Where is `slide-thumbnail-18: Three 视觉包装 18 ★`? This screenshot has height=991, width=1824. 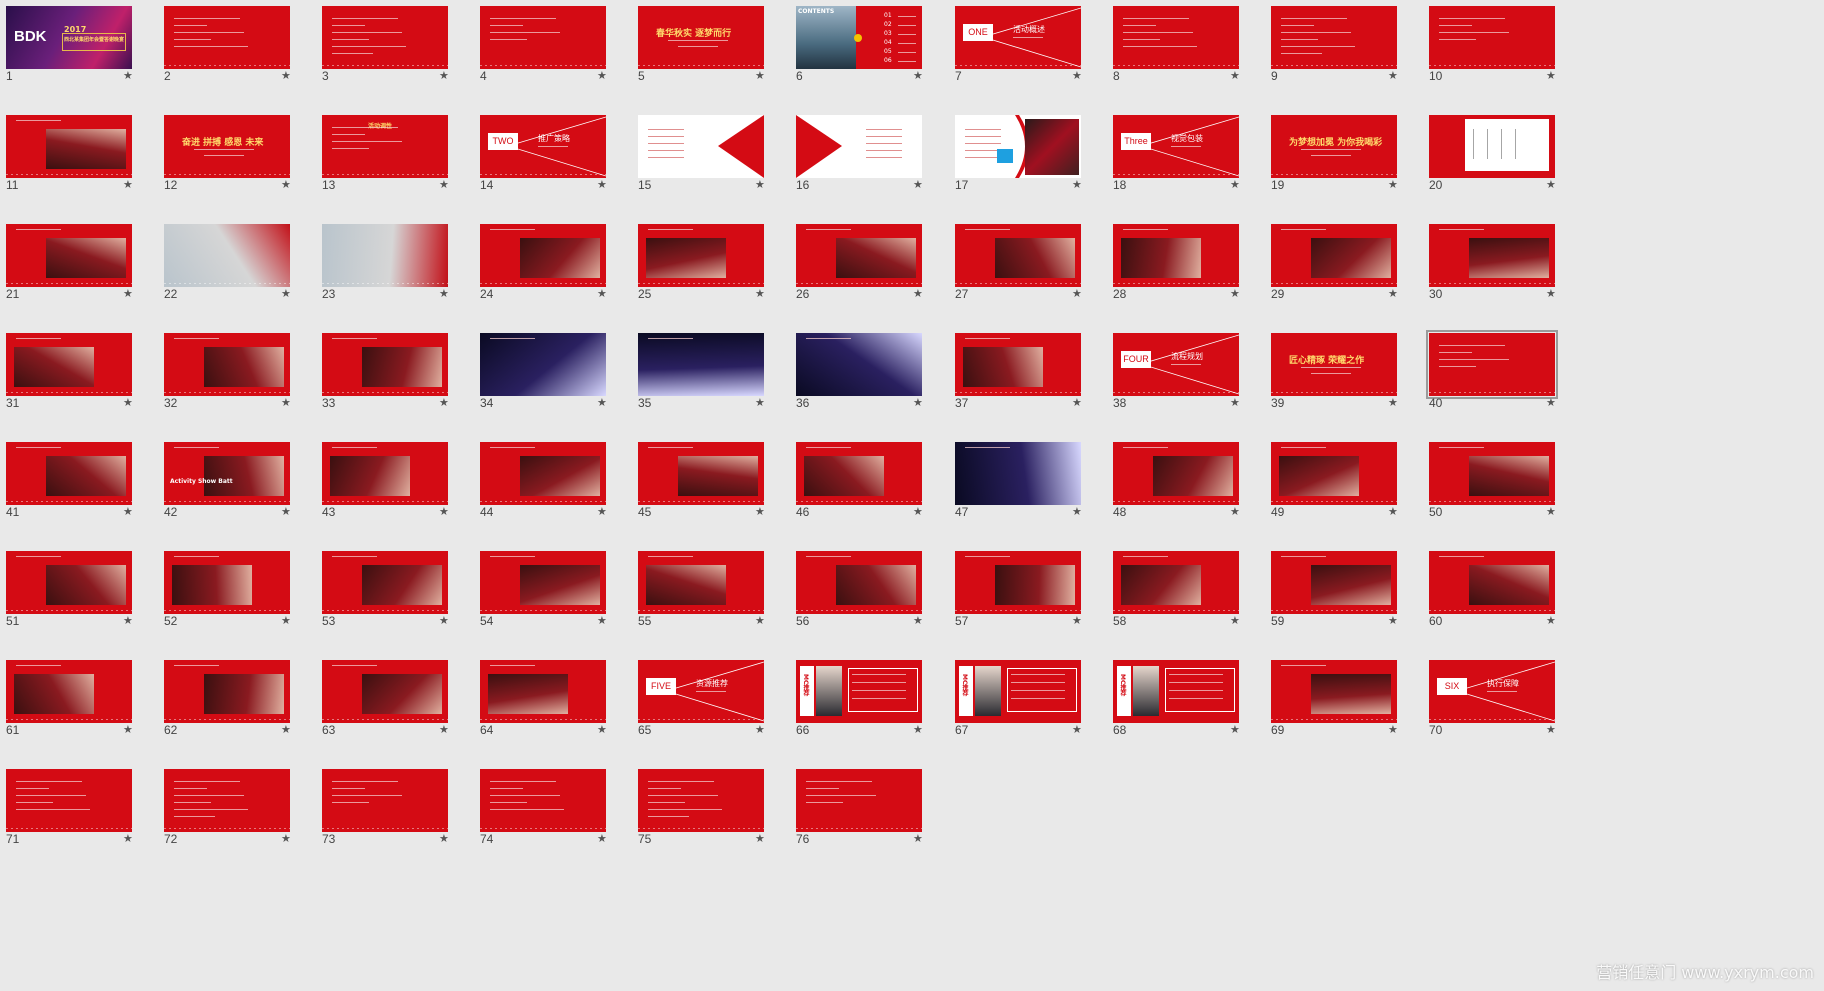
slide-thumbnail-18: Three 视觉包装 18 ★ is located at coordinates (1186, 163).